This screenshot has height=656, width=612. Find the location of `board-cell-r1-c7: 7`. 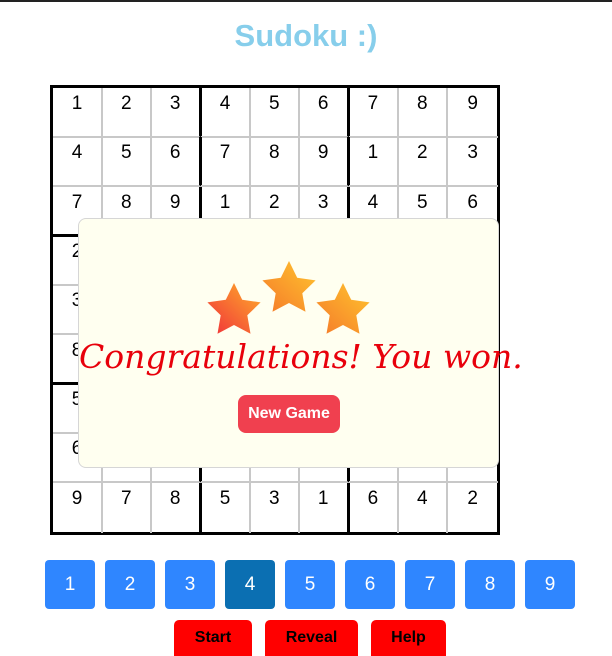

board-cell-r1-c7: 7 is located at coordinates (373, 113).